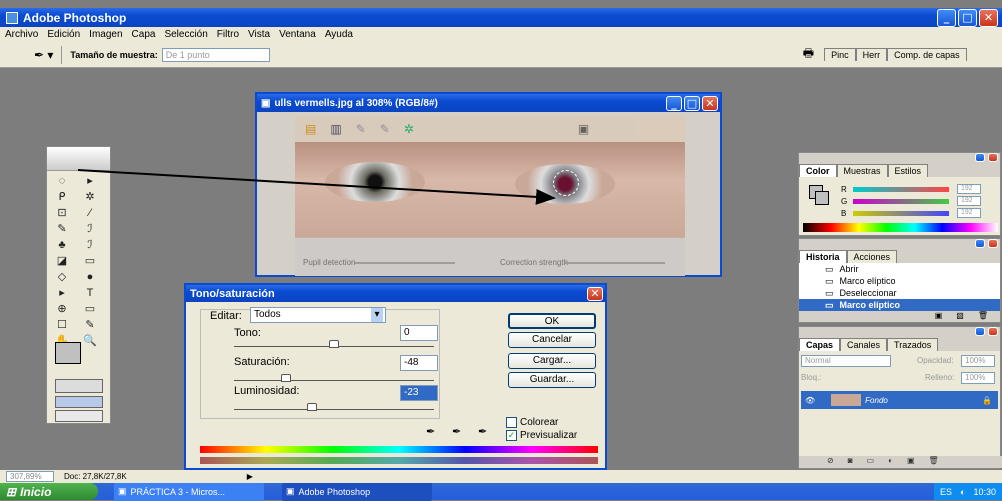 This screenshot has height=501, width=1002. I want to click on spectrum-bar-output, so click(399, 460).